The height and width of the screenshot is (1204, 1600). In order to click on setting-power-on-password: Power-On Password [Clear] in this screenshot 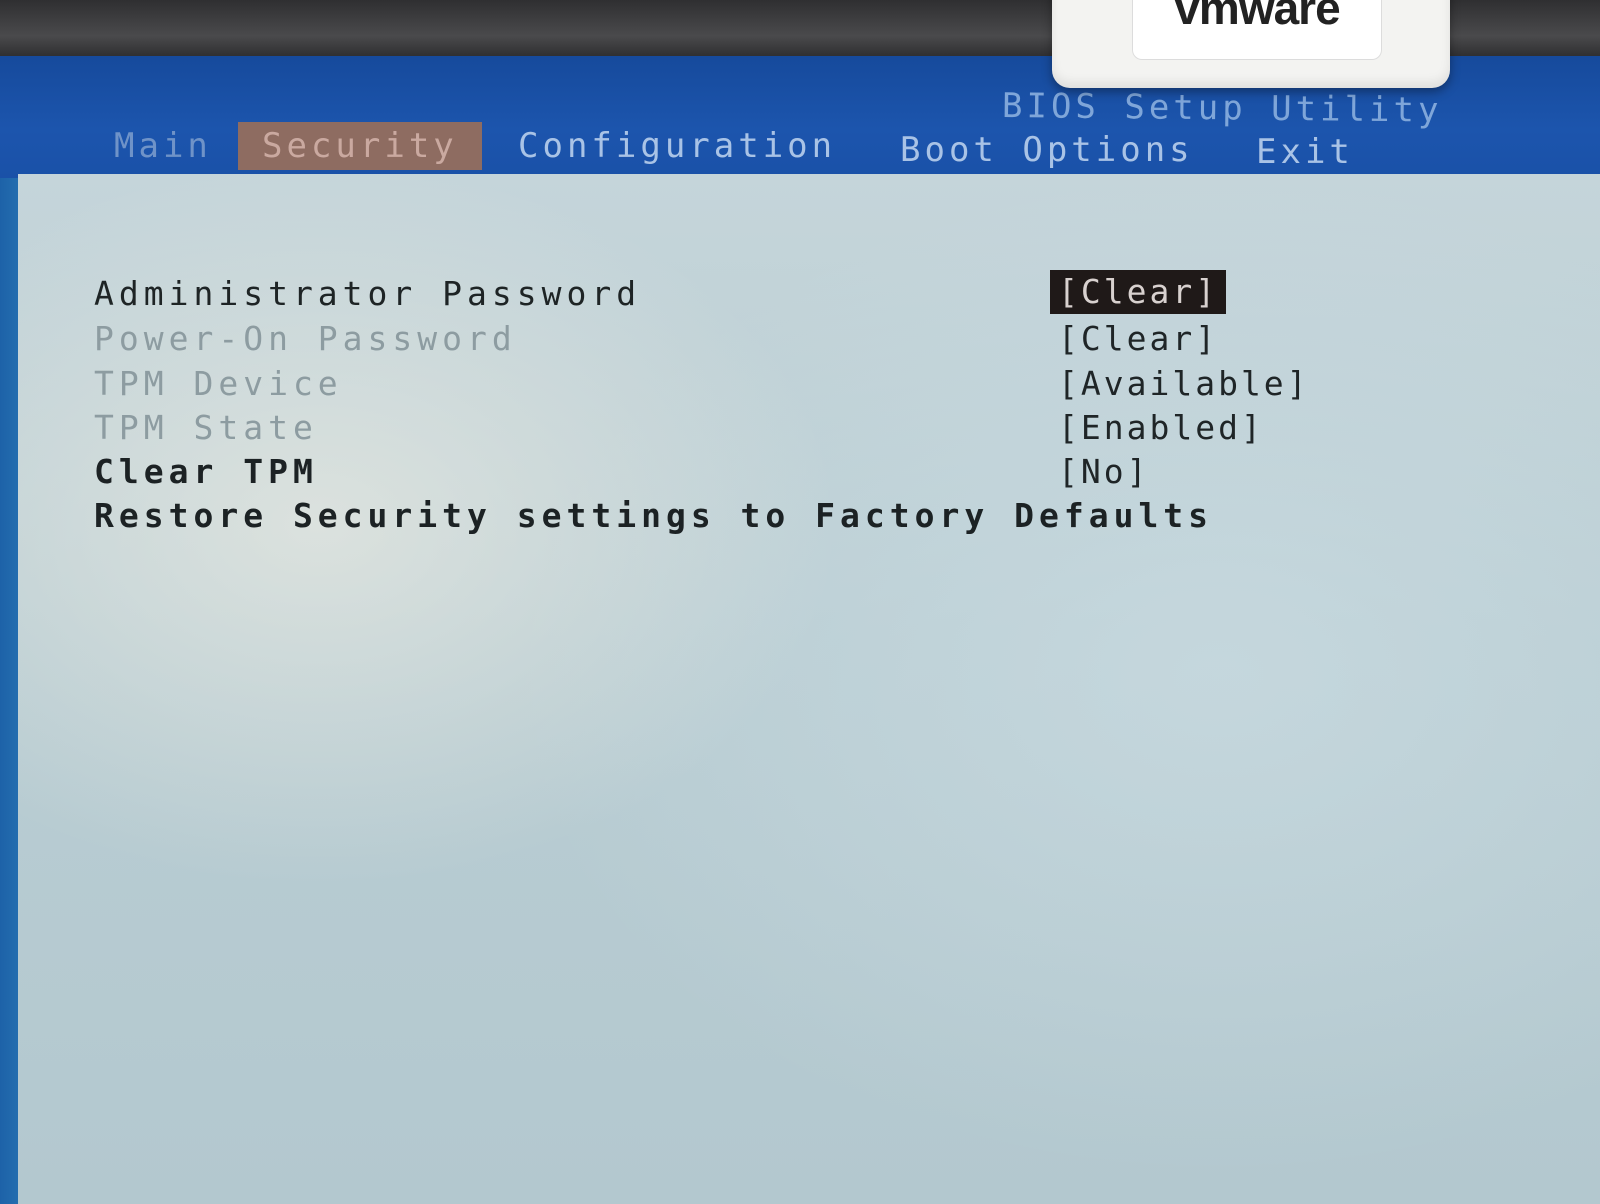, I will do `click(809, 339)`.